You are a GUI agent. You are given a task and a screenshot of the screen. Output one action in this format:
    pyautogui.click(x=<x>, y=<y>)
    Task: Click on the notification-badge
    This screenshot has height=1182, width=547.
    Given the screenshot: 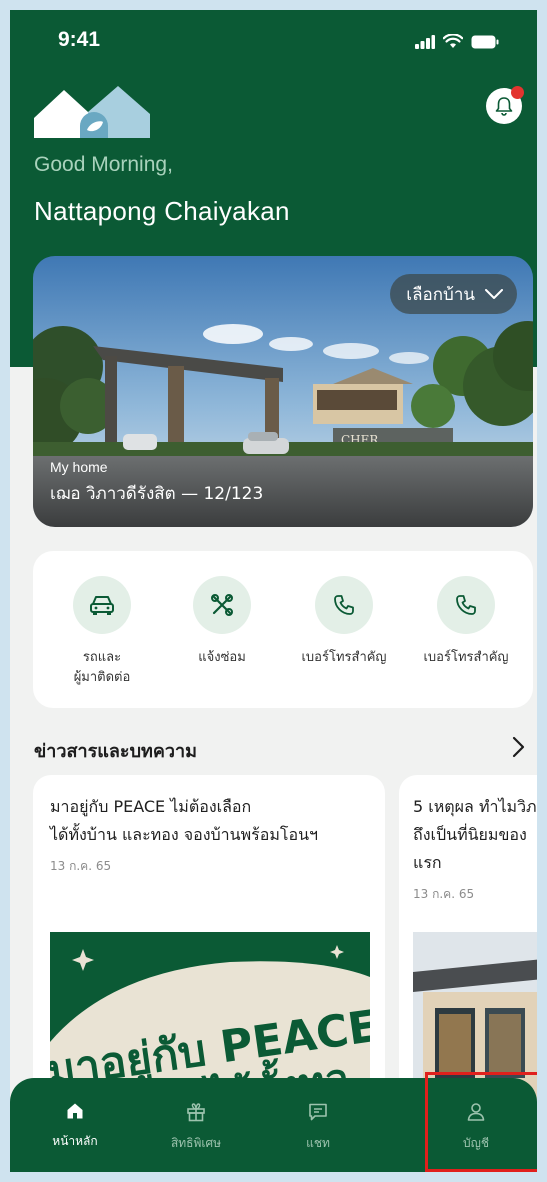 What is the action you would take?
    pyautogui.click(x=517, y=92)
    